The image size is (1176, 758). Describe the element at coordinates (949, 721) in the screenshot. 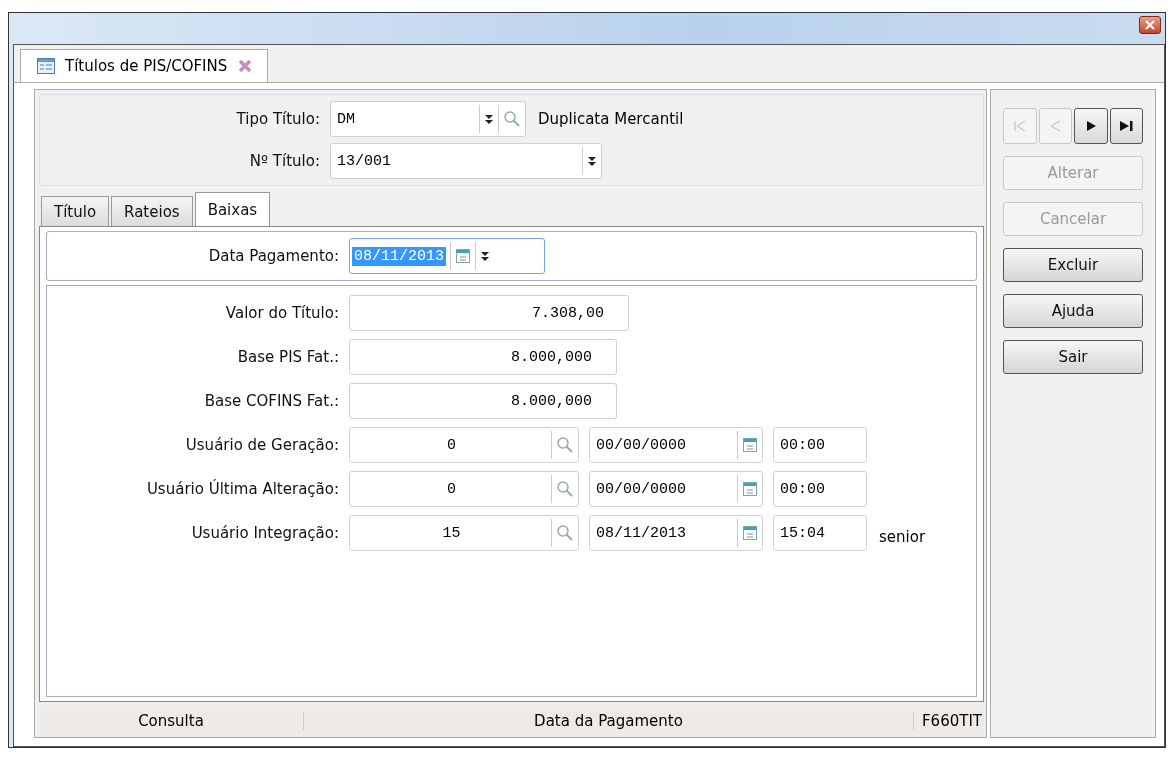

I see `status-form-code: F660TIT` at that location.